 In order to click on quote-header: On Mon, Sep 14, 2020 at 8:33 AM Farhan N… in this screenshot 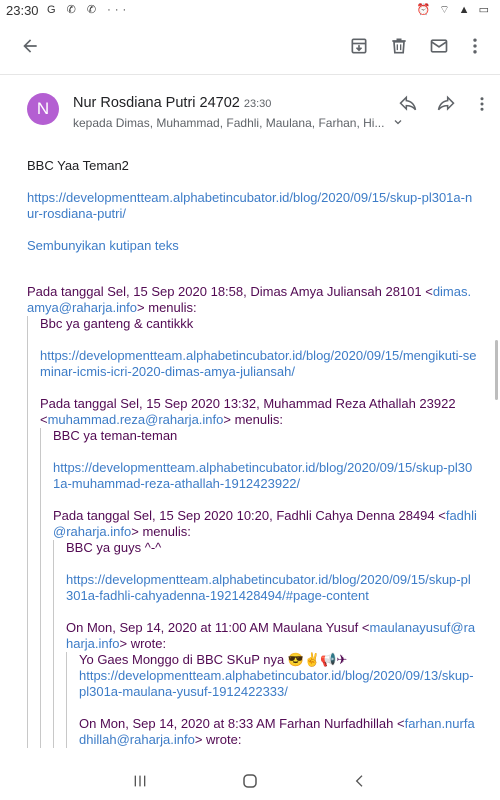, I will do `click(277, 731)`.